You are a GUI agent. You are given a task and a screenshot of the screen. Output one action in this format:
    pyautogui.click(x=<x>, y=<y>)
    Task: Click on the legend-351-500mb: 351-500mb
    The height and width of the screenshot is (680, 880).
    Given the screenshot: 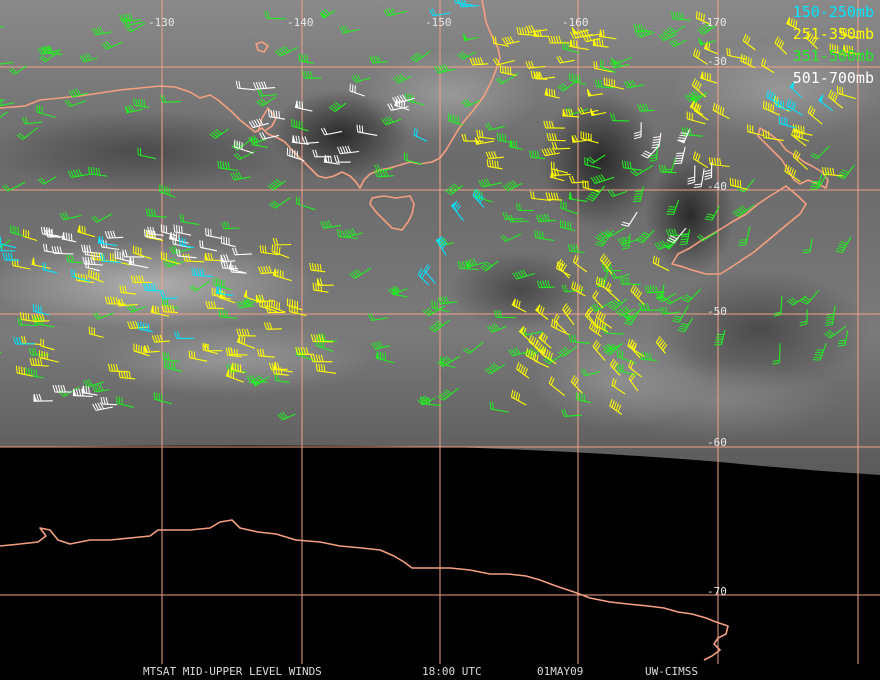 What is the action you would take?
    pyautogui.click(x=833, y=56)
    